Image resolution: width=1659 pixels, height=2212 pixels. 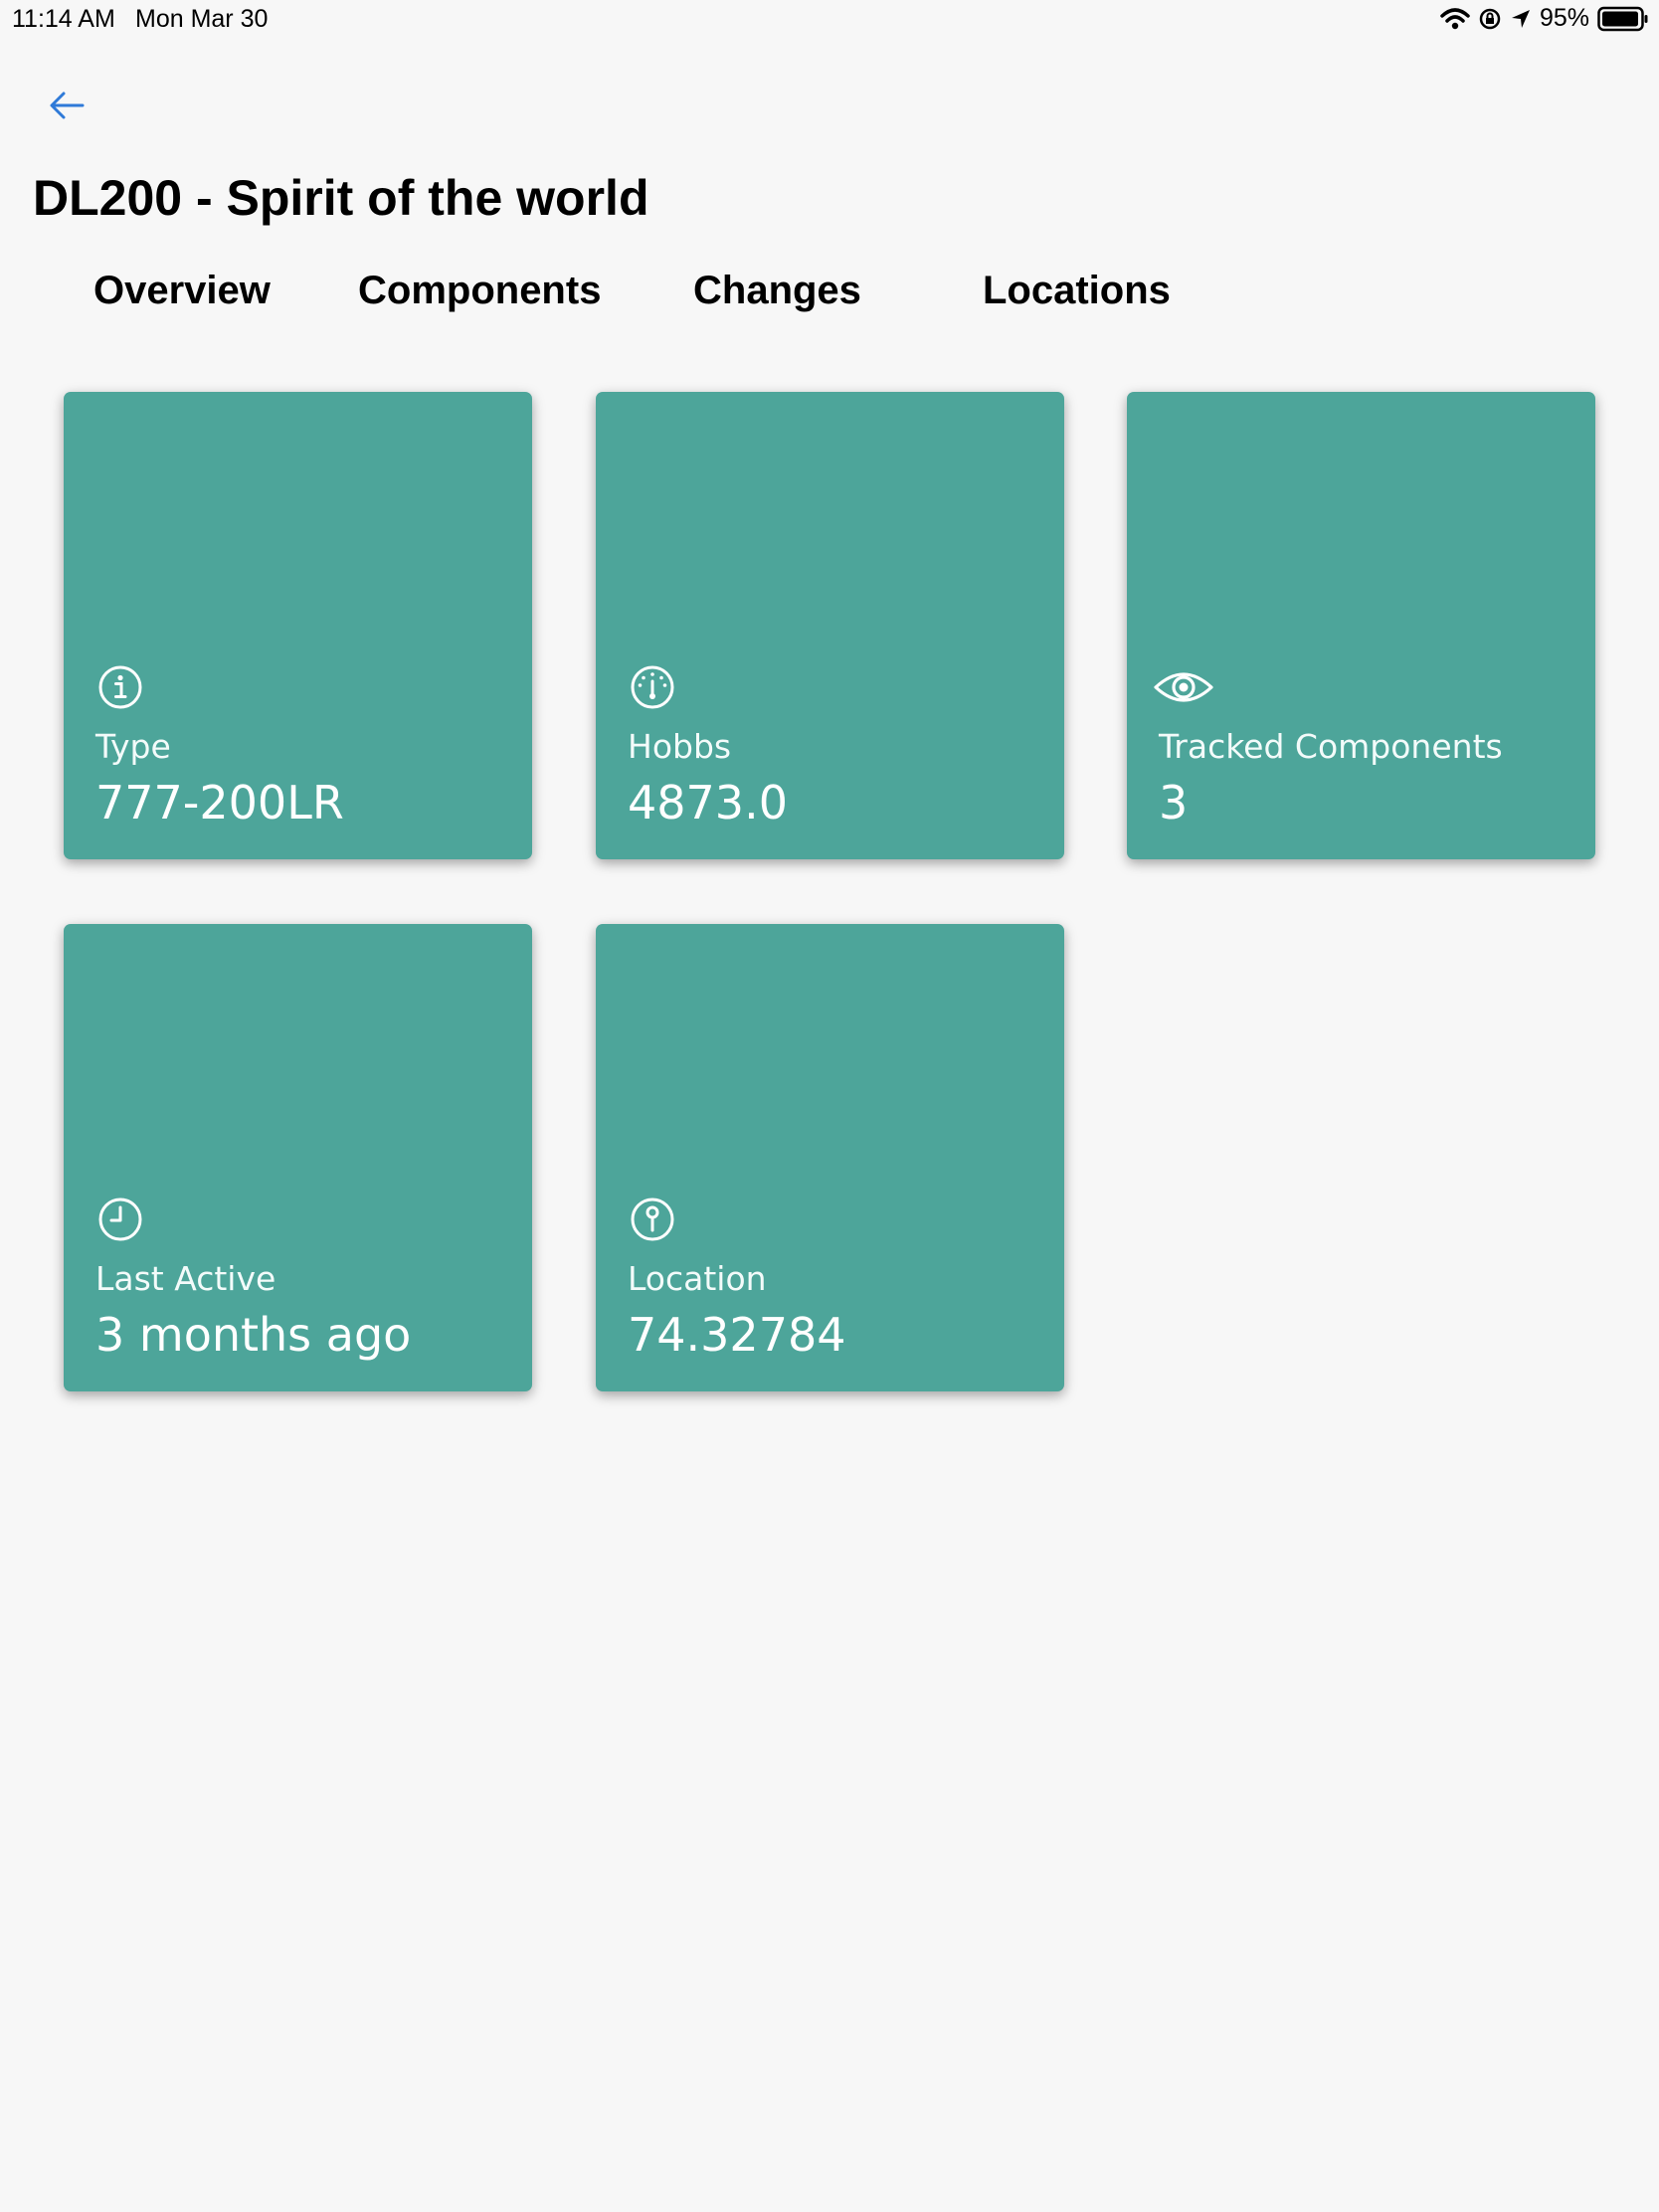 What do you see at coordinates (737, 1335) in the screenshot?
I see `card-value: 74.32784` at bounding box center [737, 1335].